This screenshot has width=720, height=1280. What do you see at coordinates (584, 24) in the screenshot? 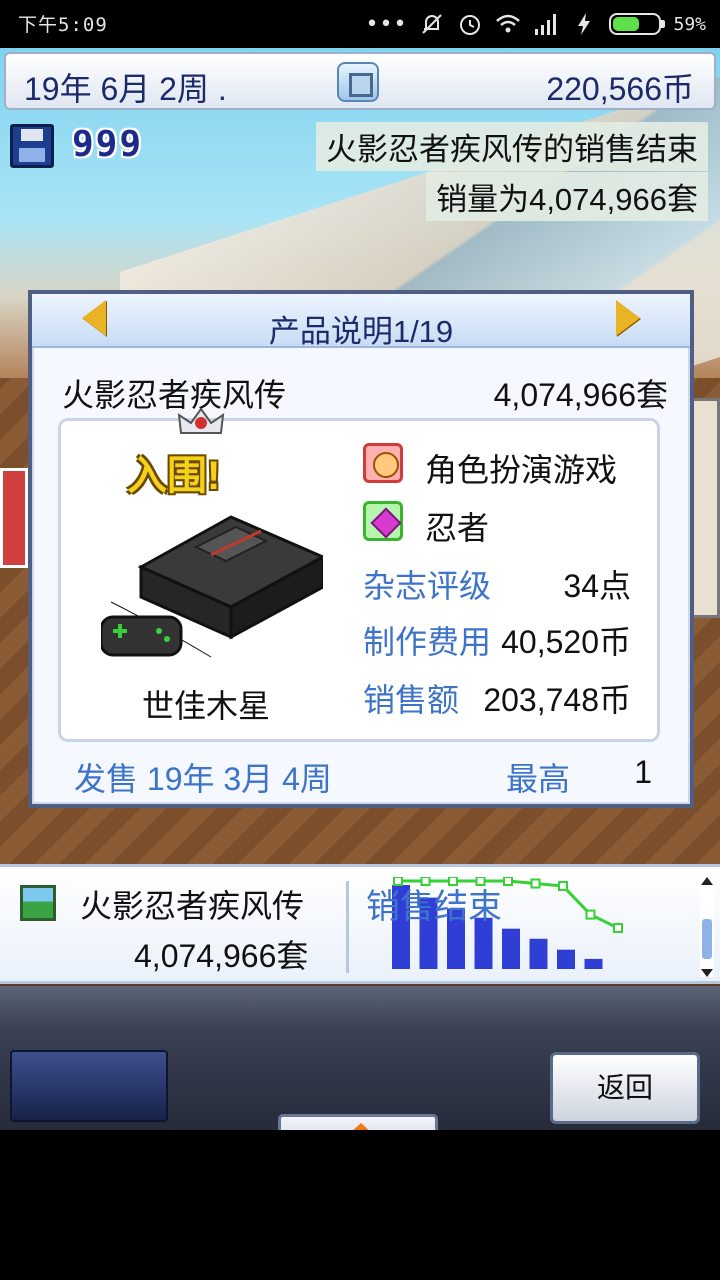
I see `charging-icon` at bounding box center [584, 24].